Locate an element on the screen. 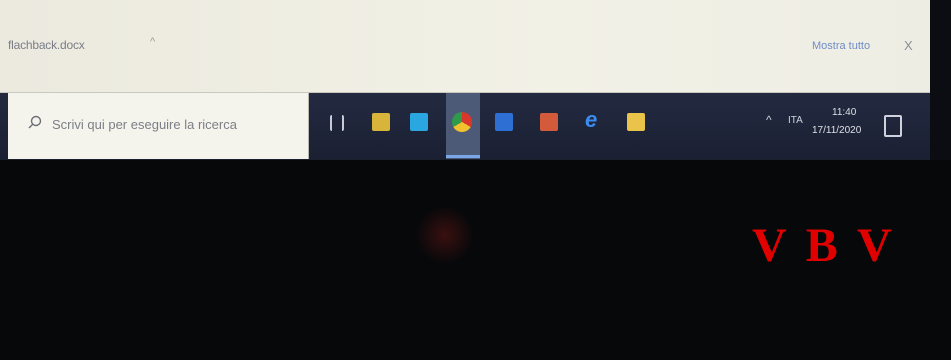  download-file-name: flachback.docx is located at coordinates (46, 45).